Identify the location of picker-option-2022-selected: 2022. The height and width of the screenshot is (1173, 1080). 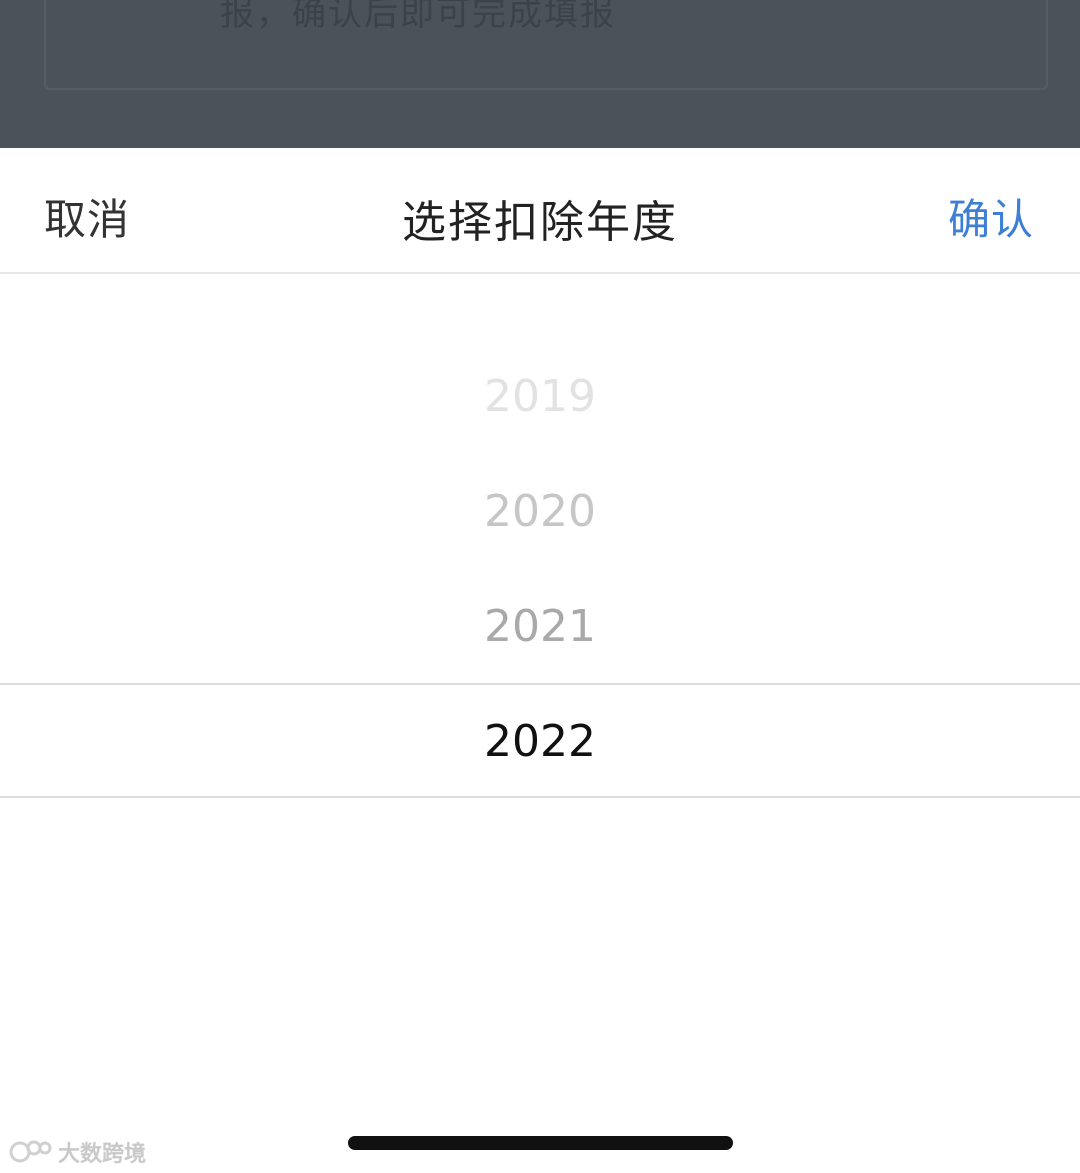
(540, 742).